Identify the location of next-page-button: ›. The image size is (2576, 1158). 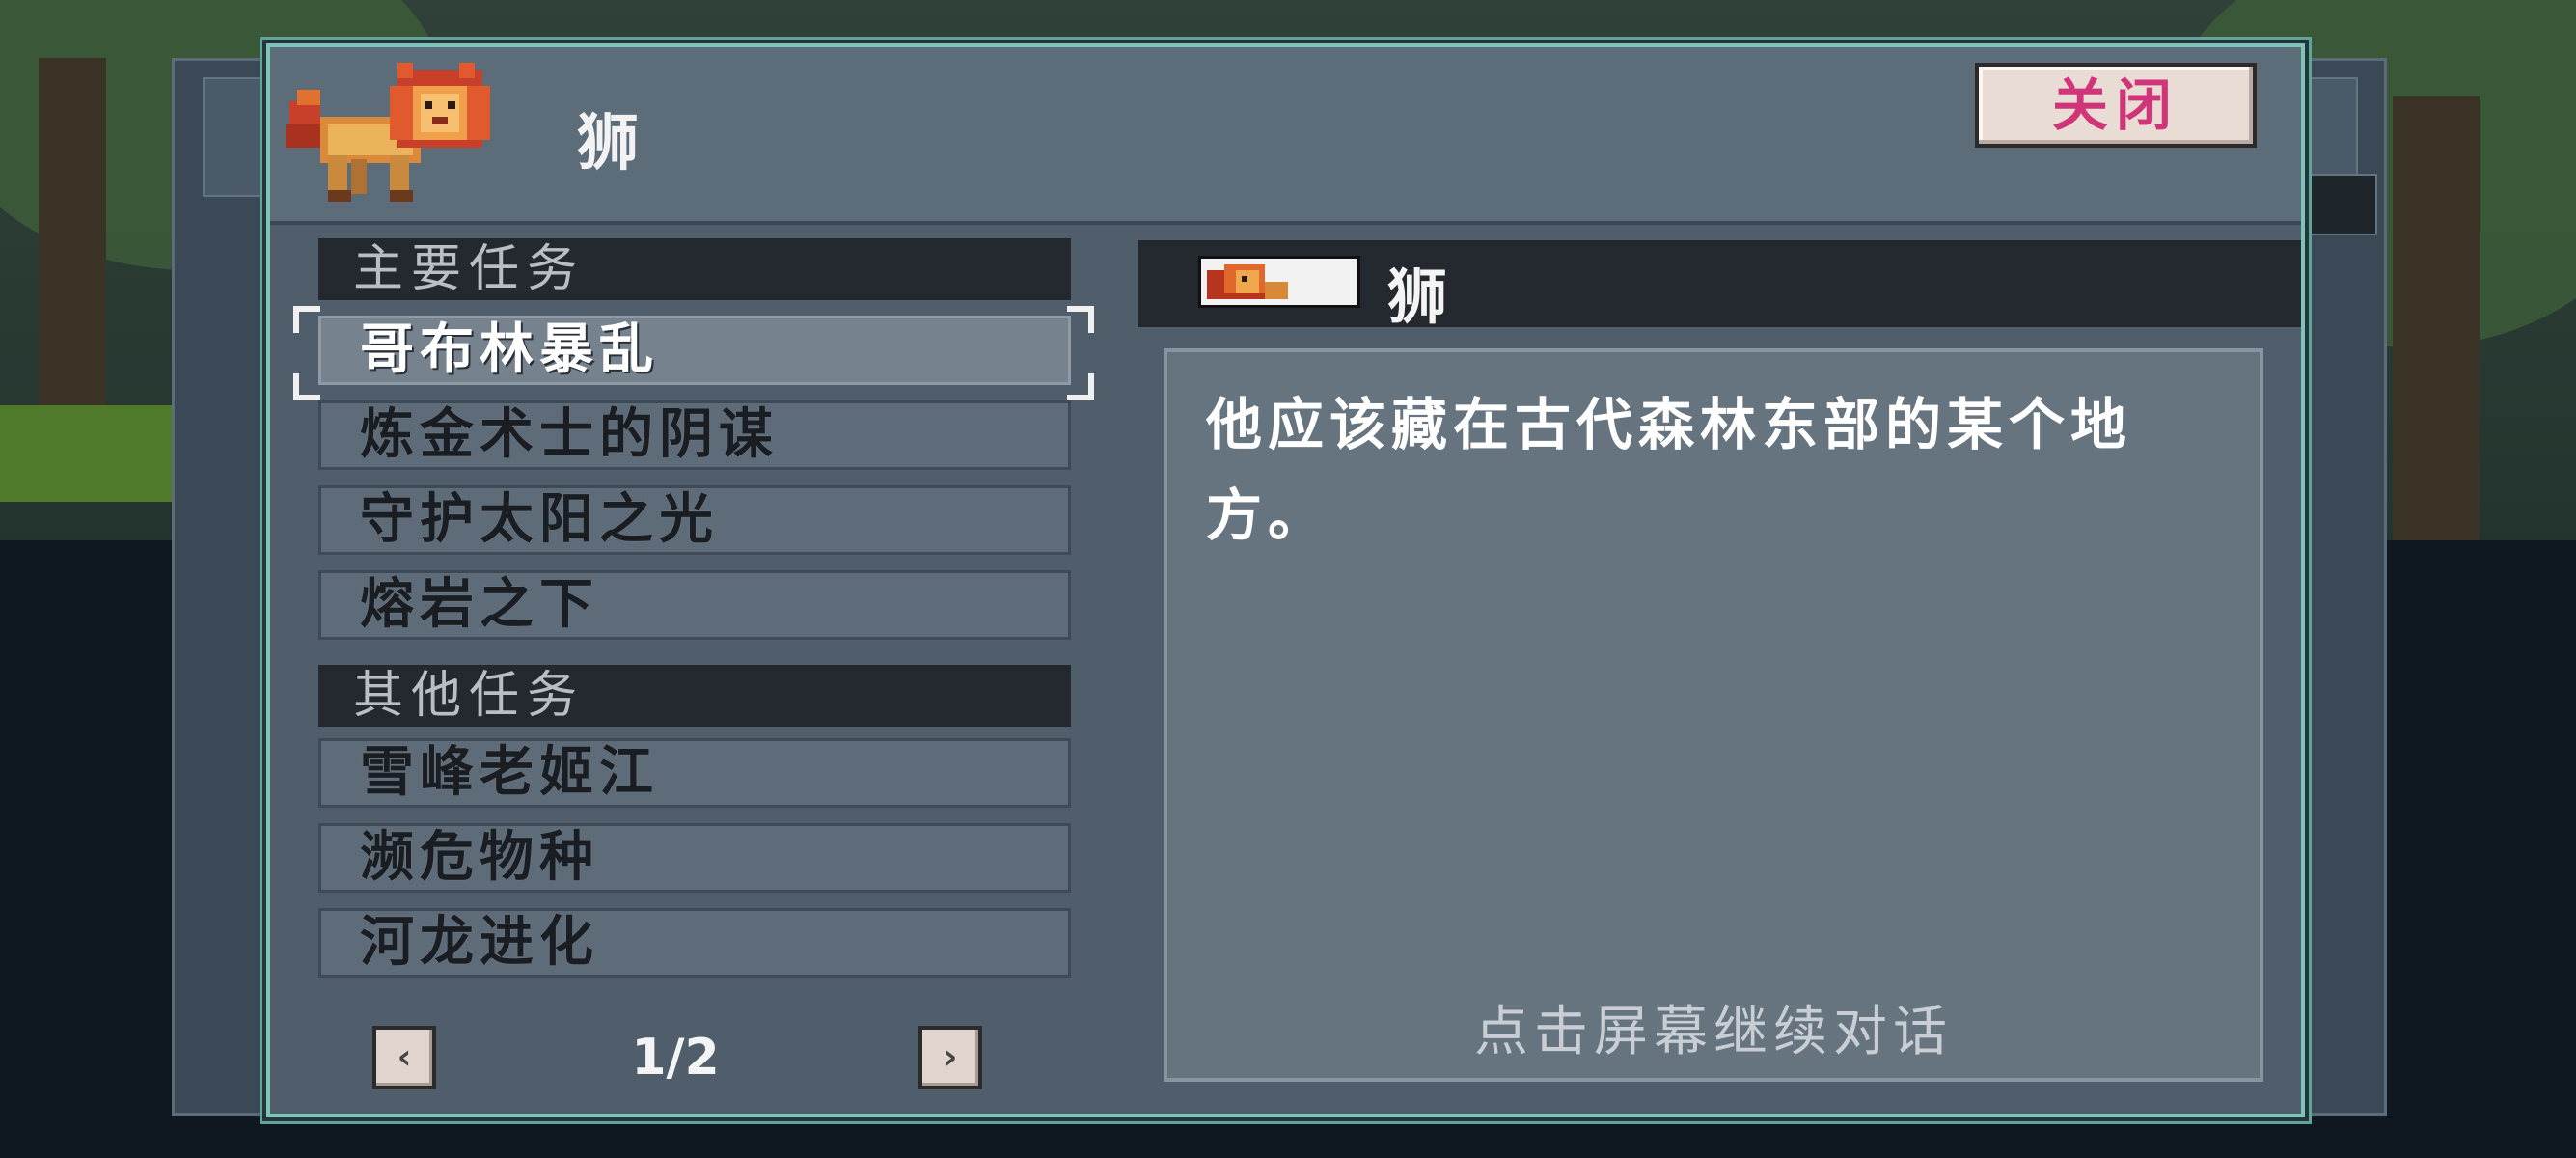
(950, 1057).